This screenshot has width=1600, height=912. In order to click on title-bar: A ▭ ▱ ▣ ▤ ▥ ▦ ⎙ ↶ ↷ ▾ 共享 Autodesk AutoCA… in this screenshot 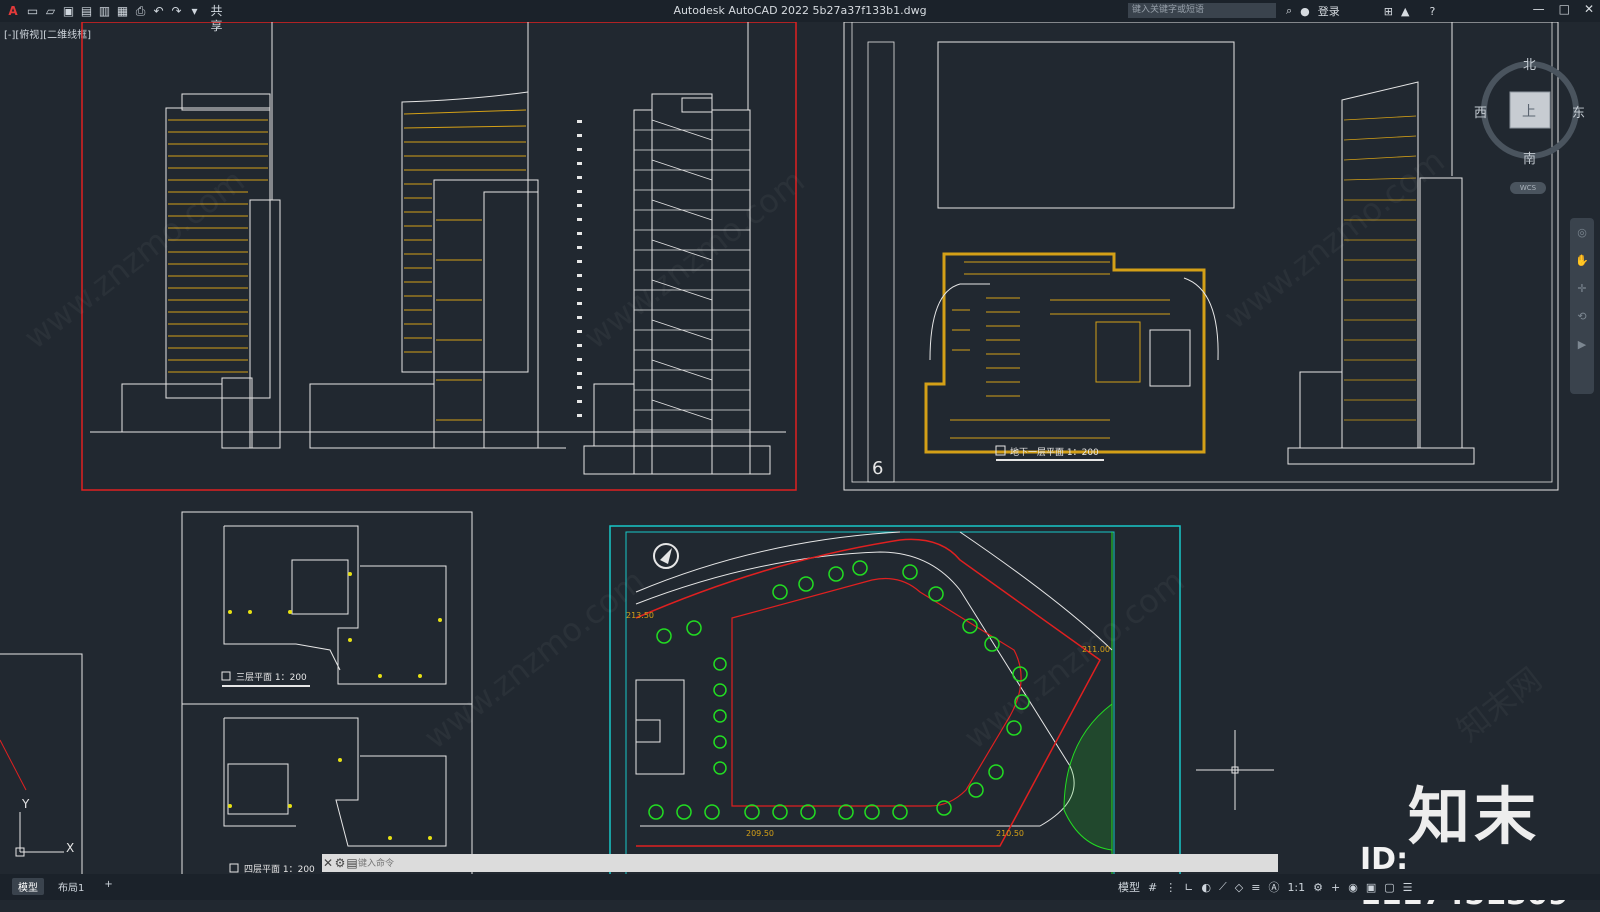, I will do `click(800, 16)`.